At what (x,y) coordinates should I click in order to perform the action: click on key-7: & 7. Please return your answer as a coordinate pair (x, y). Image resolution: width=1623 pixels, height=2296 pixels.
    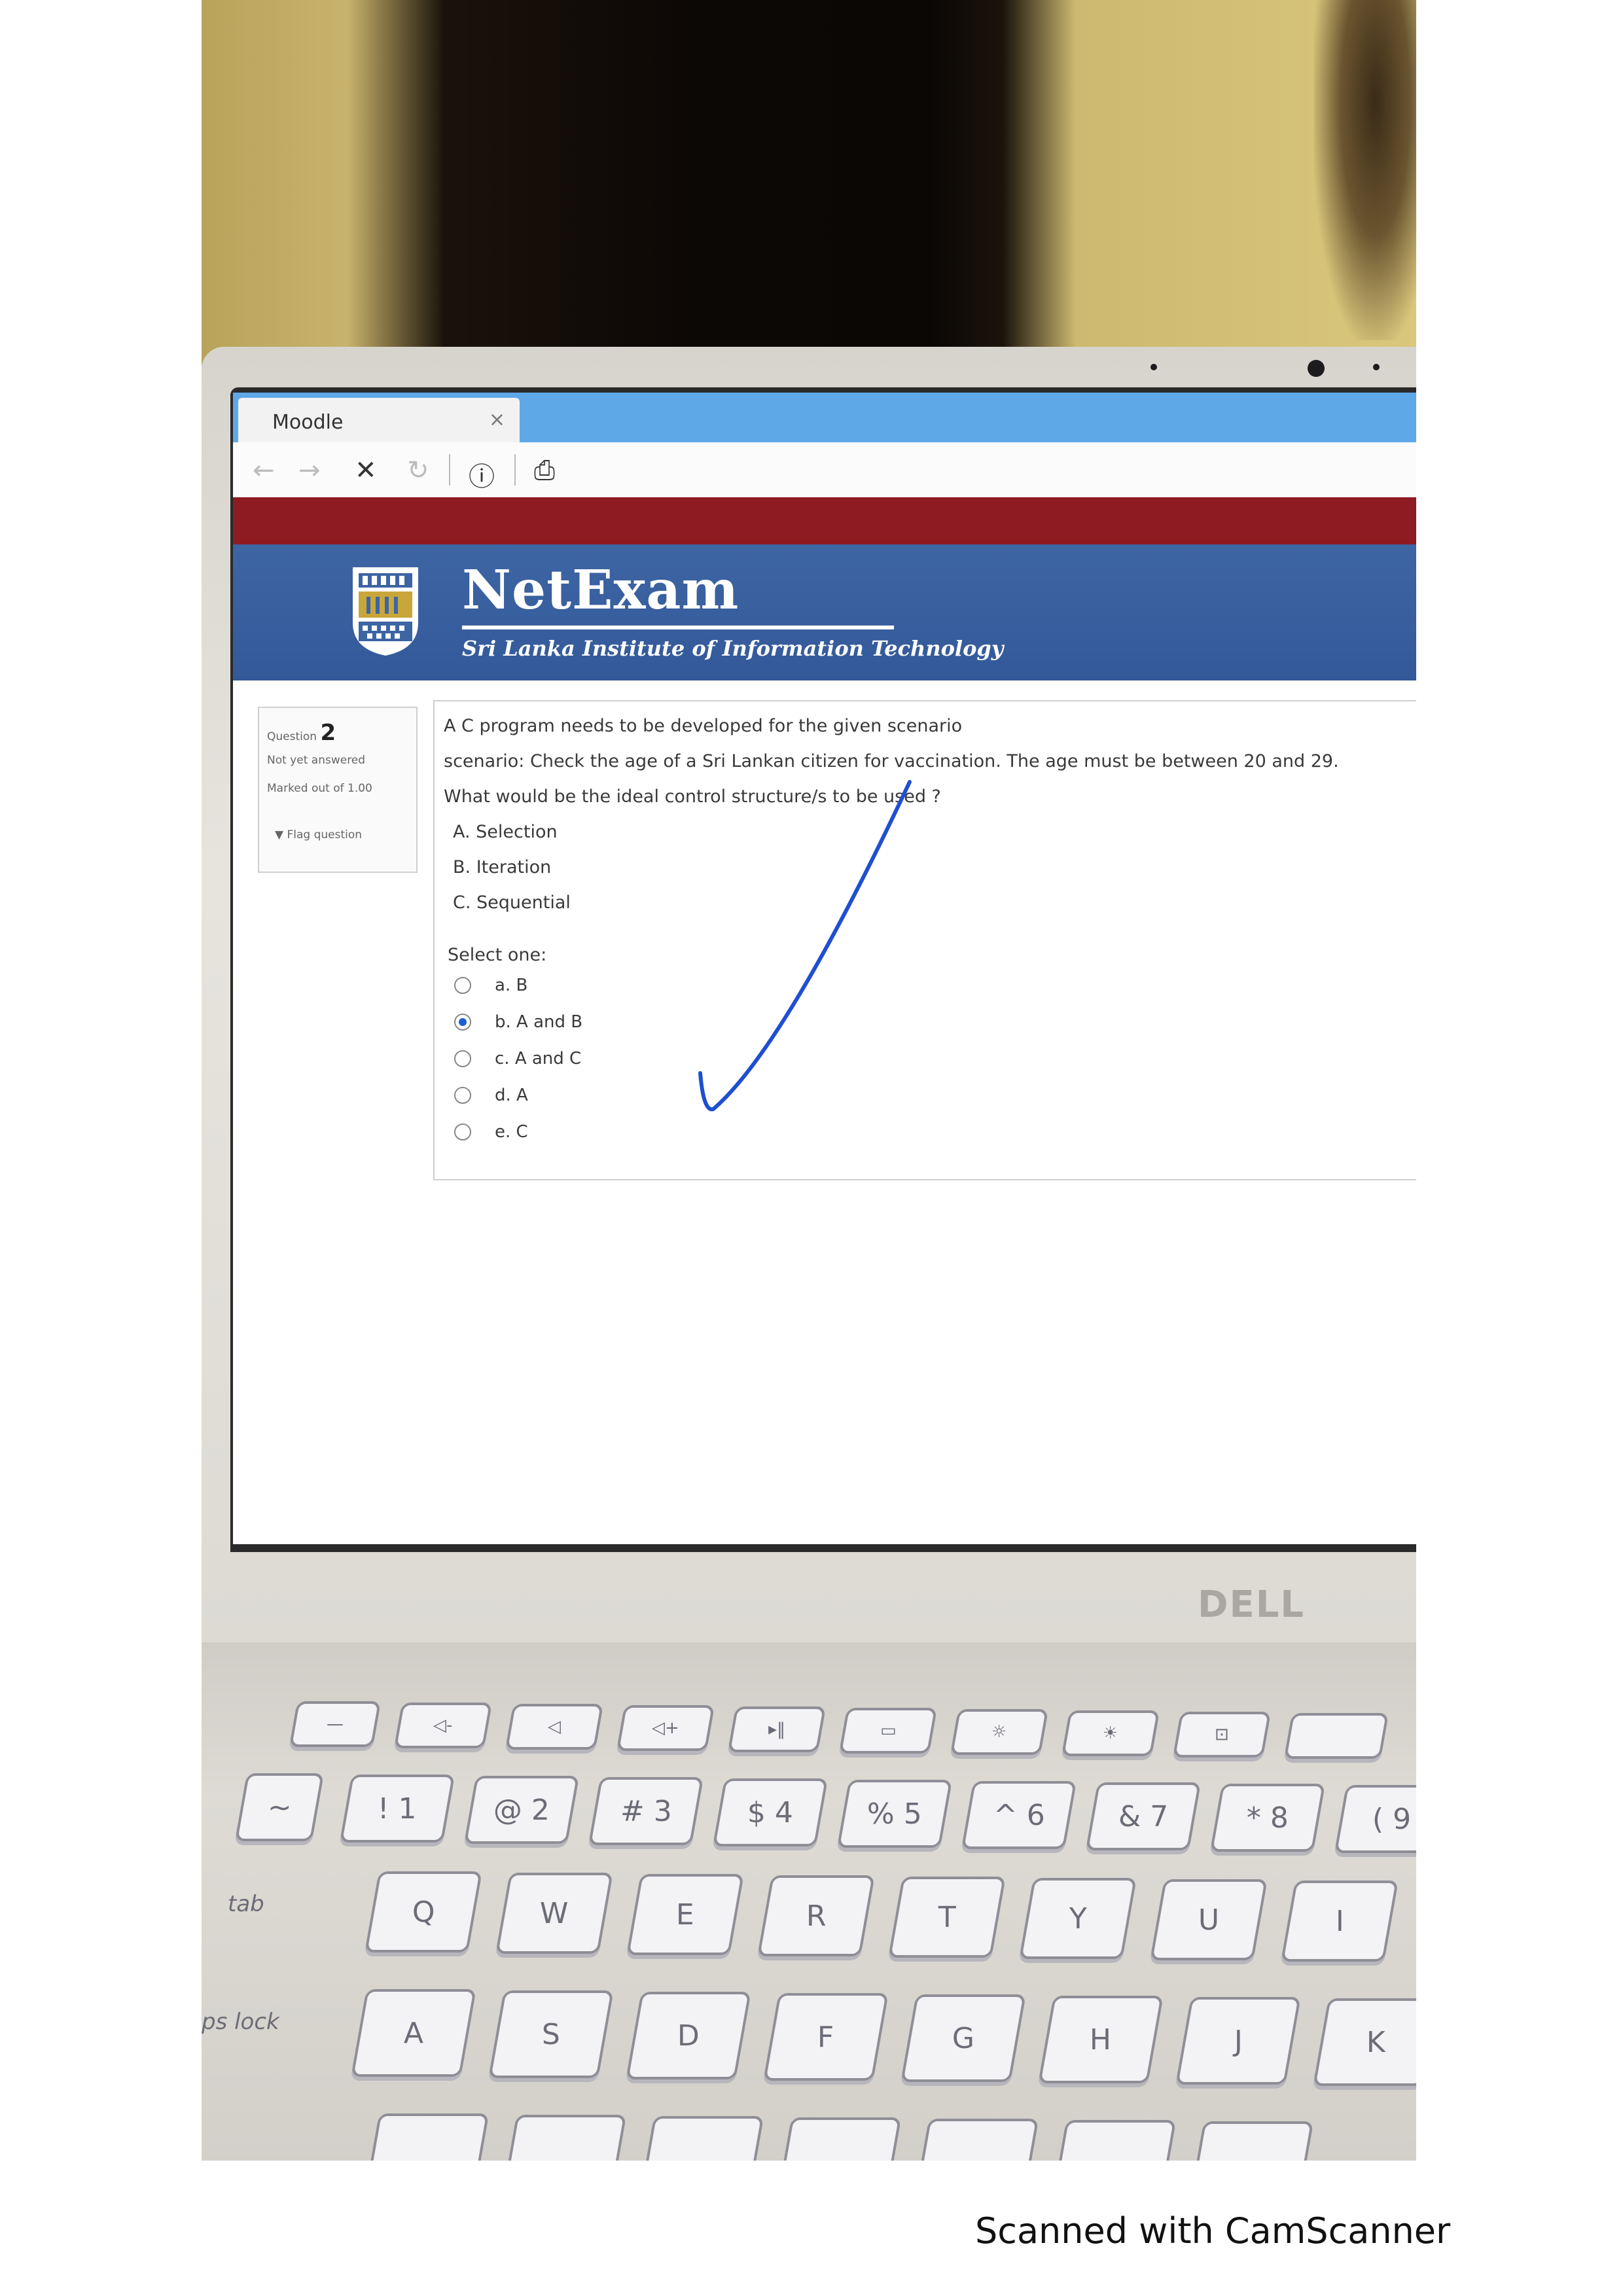
    Looking at the image, I should click on (1144, 1816).